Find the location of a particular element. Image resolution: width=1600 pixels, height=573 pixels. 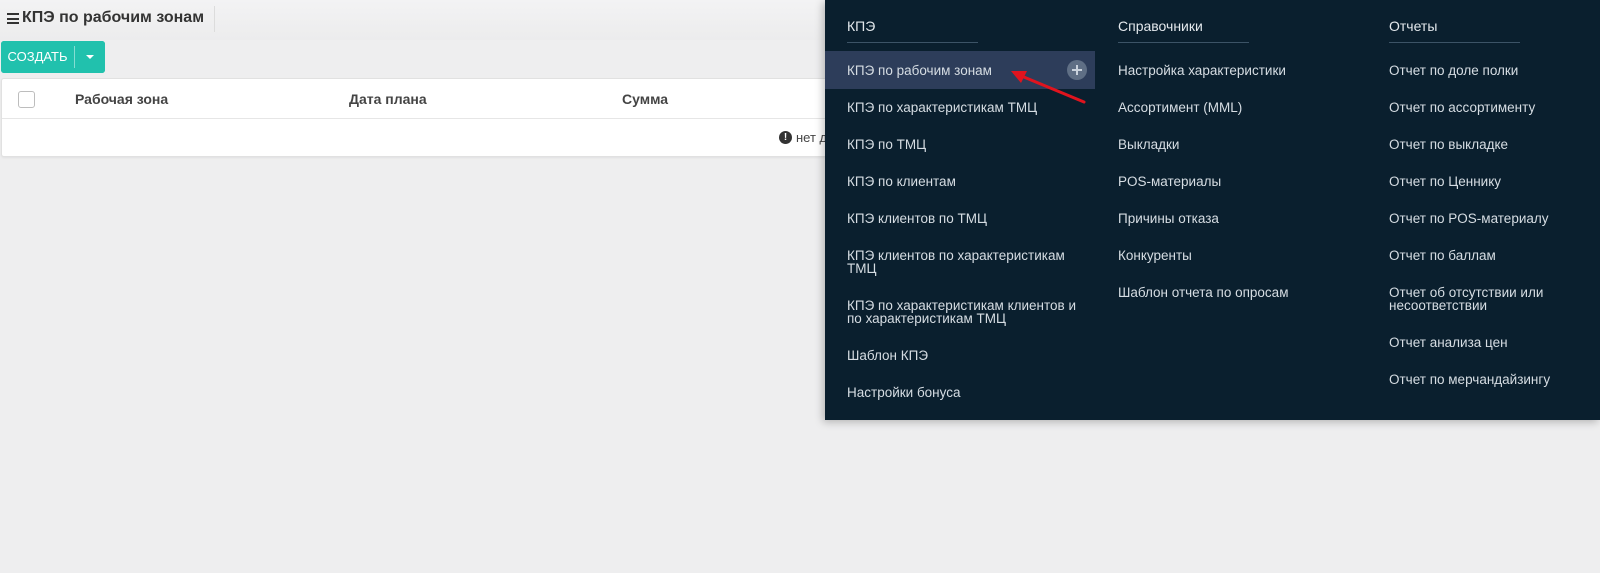

menu-item-kpe-product-characteristics: КПЭ по характеристикам ТМЦ is located at coordinates (960, 107).